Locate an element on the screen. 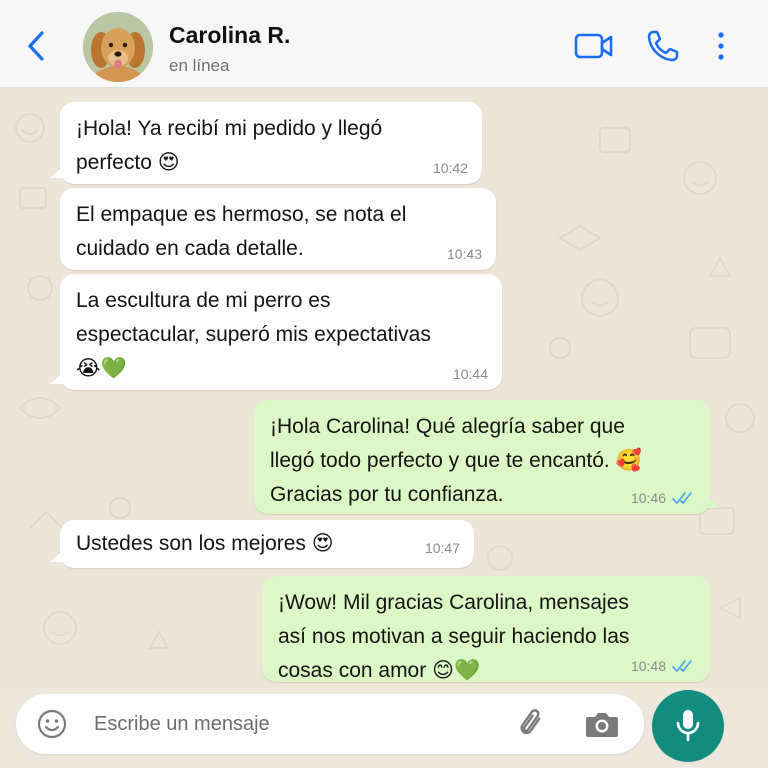 The image size is (768, 768). phone-call-icon is located at coordinates (663, 46).